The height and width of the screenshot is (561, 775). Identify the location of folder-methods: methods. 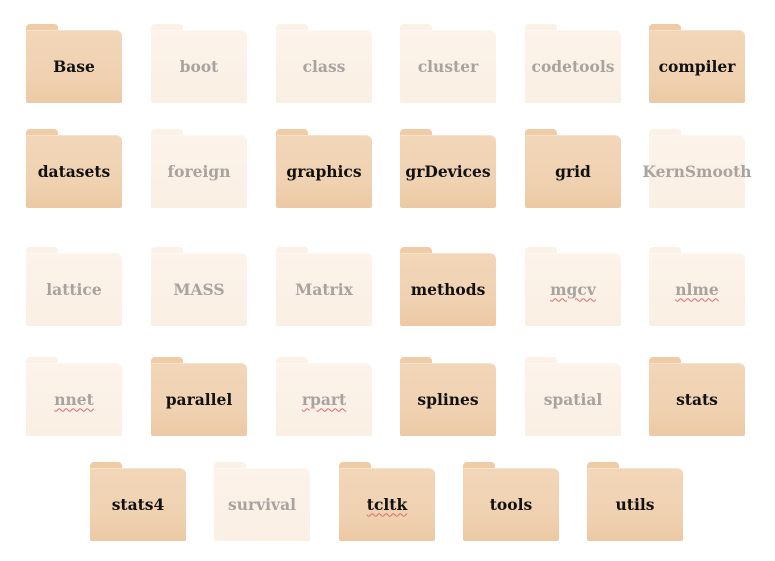
(448, 286).